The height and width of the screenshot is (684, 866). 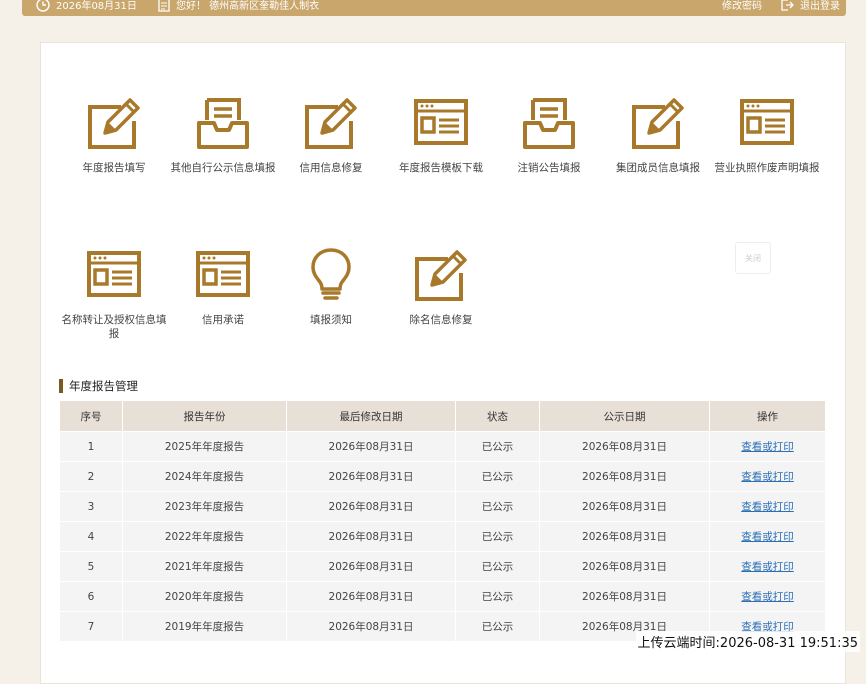 What do you see at coordinates (223, 320) in the screenshot?
I see `tile-label: 信用承诺` at bounding box center [223, 320].